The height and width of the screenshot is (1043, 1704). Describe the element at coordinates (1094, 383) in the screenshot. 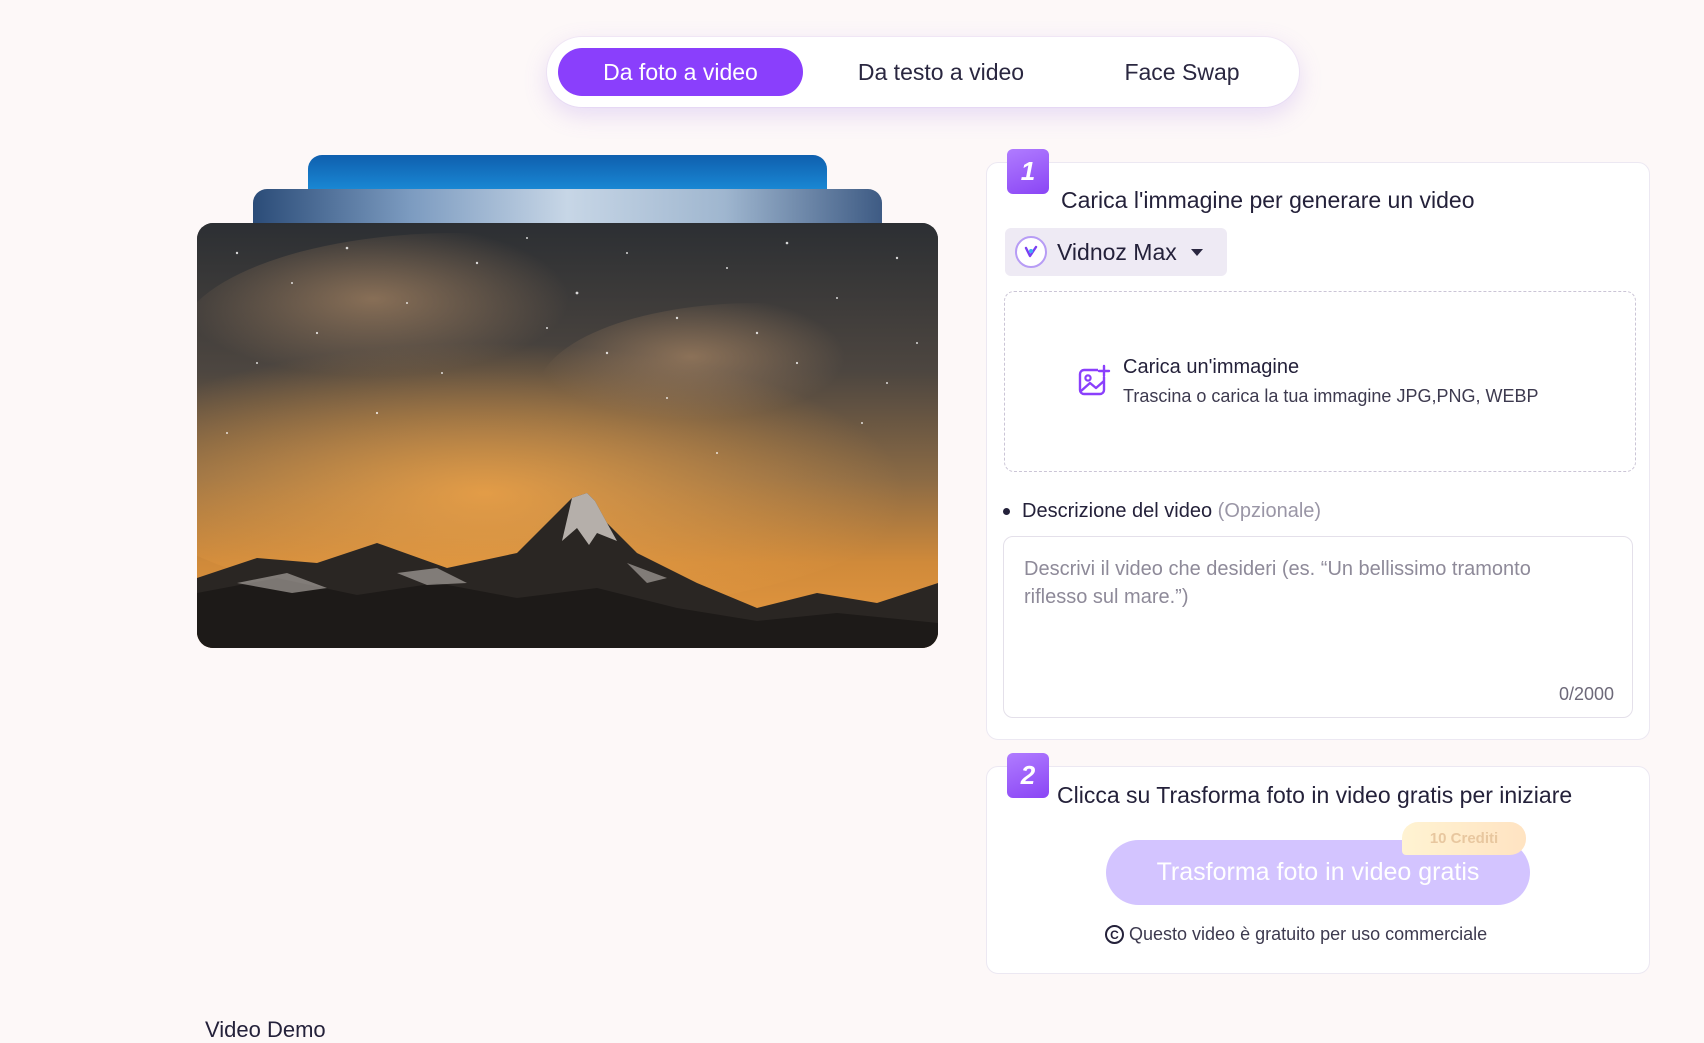

I see `image-add-icon` at that location.